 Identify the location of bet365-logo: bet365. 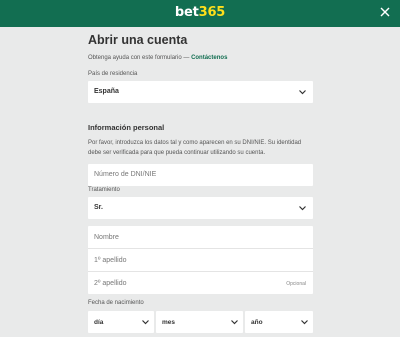
(200, 12).